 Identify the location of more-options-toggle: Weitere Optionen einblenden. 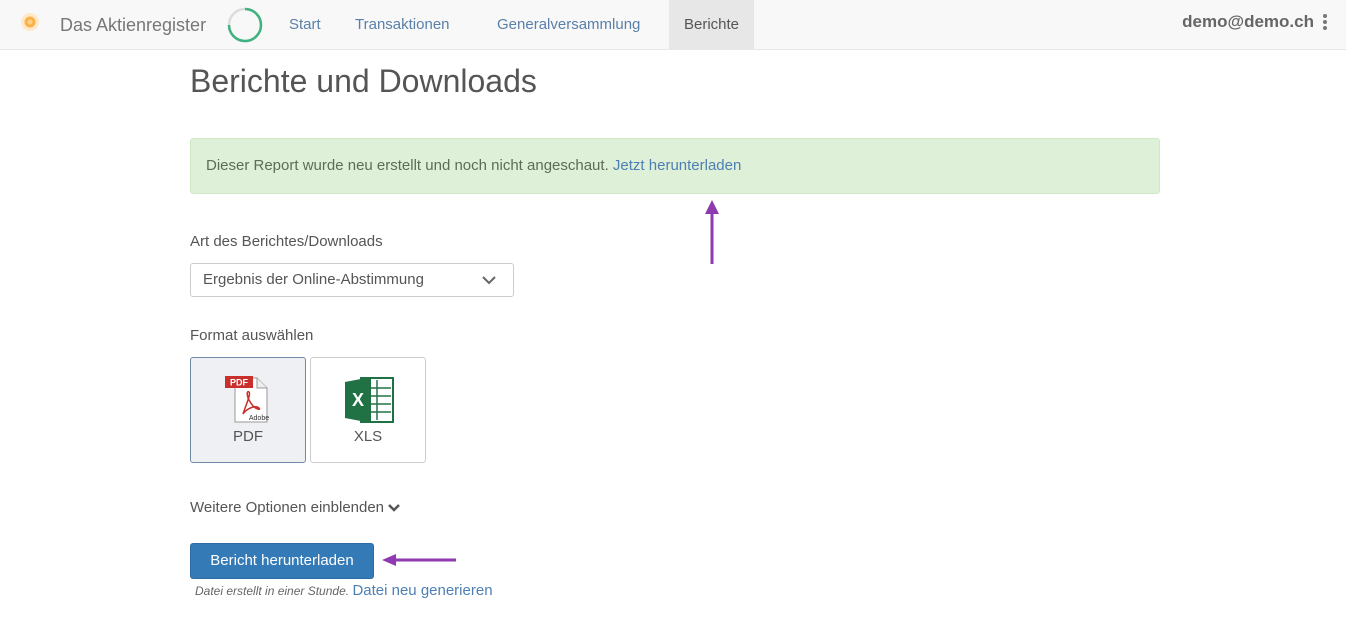
(295, 507).